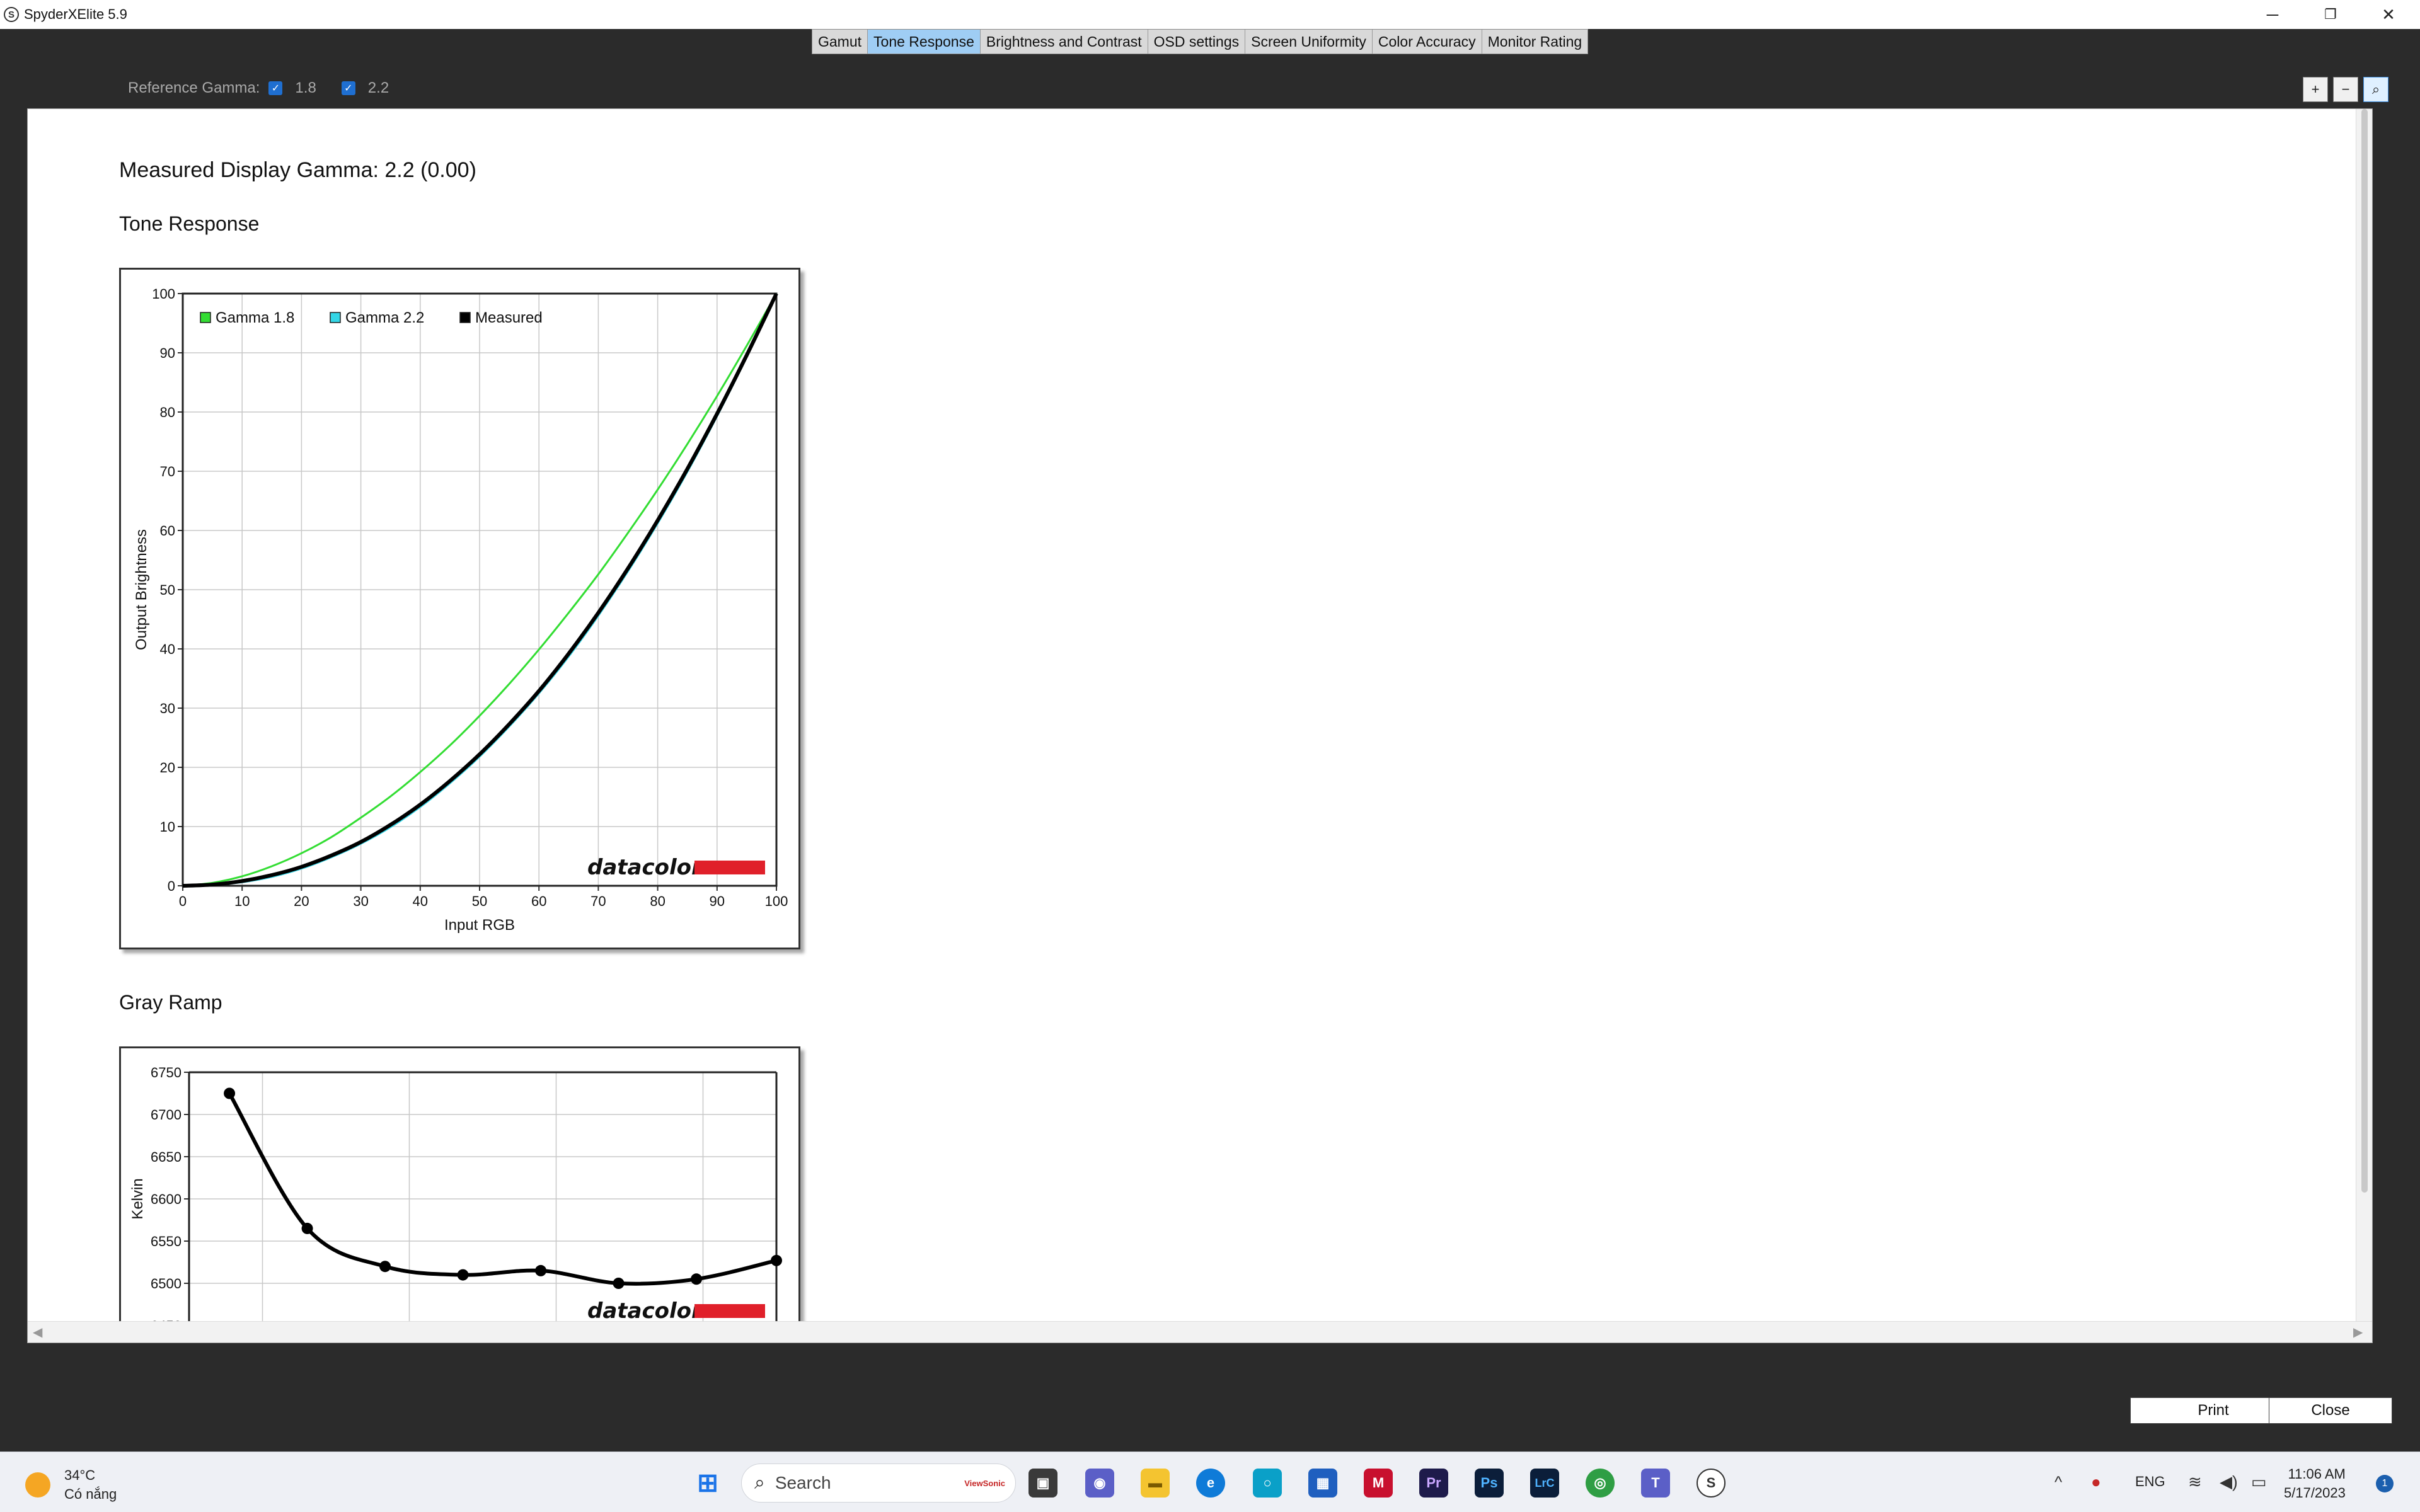 This screenshot has width=2420, height=1512. I want to click on y-tick-label: 10, so click(167, 827).